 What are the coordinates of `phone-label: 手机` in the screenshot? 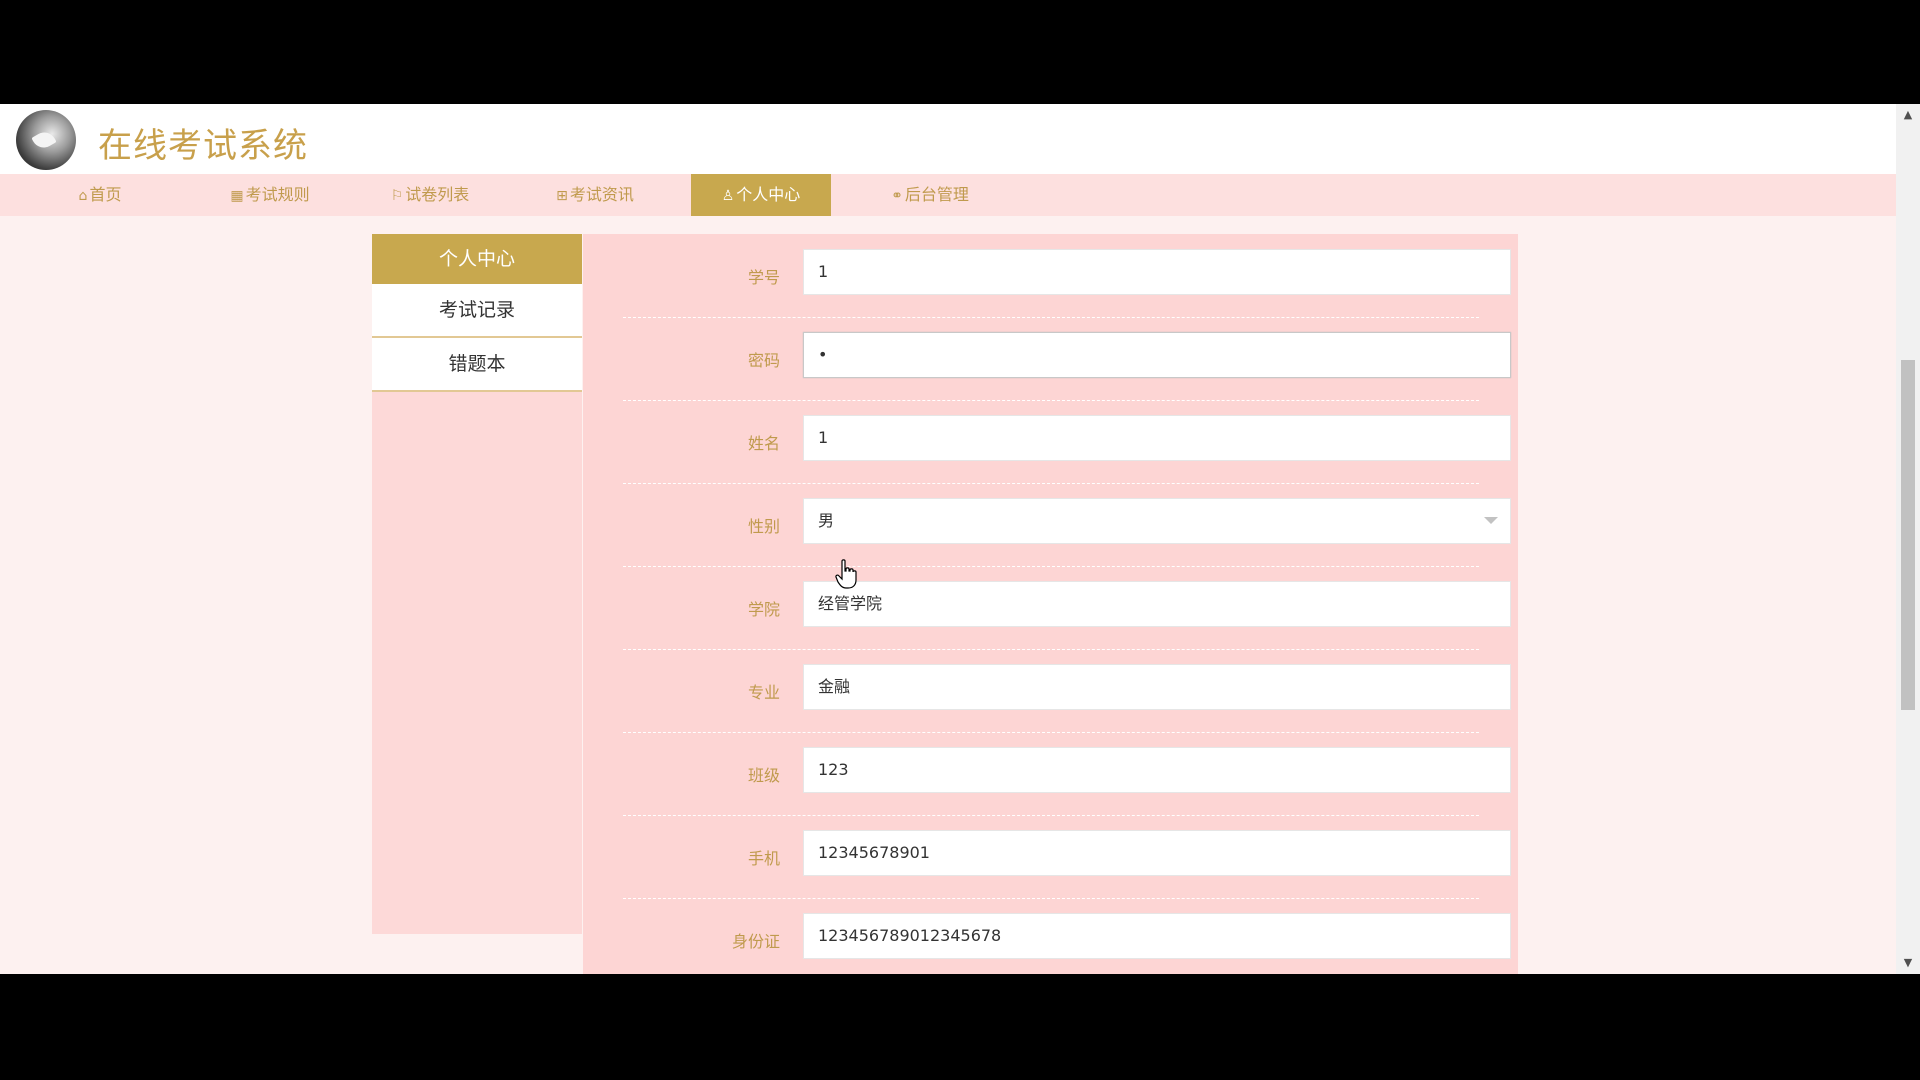 It's located at (763, 858).